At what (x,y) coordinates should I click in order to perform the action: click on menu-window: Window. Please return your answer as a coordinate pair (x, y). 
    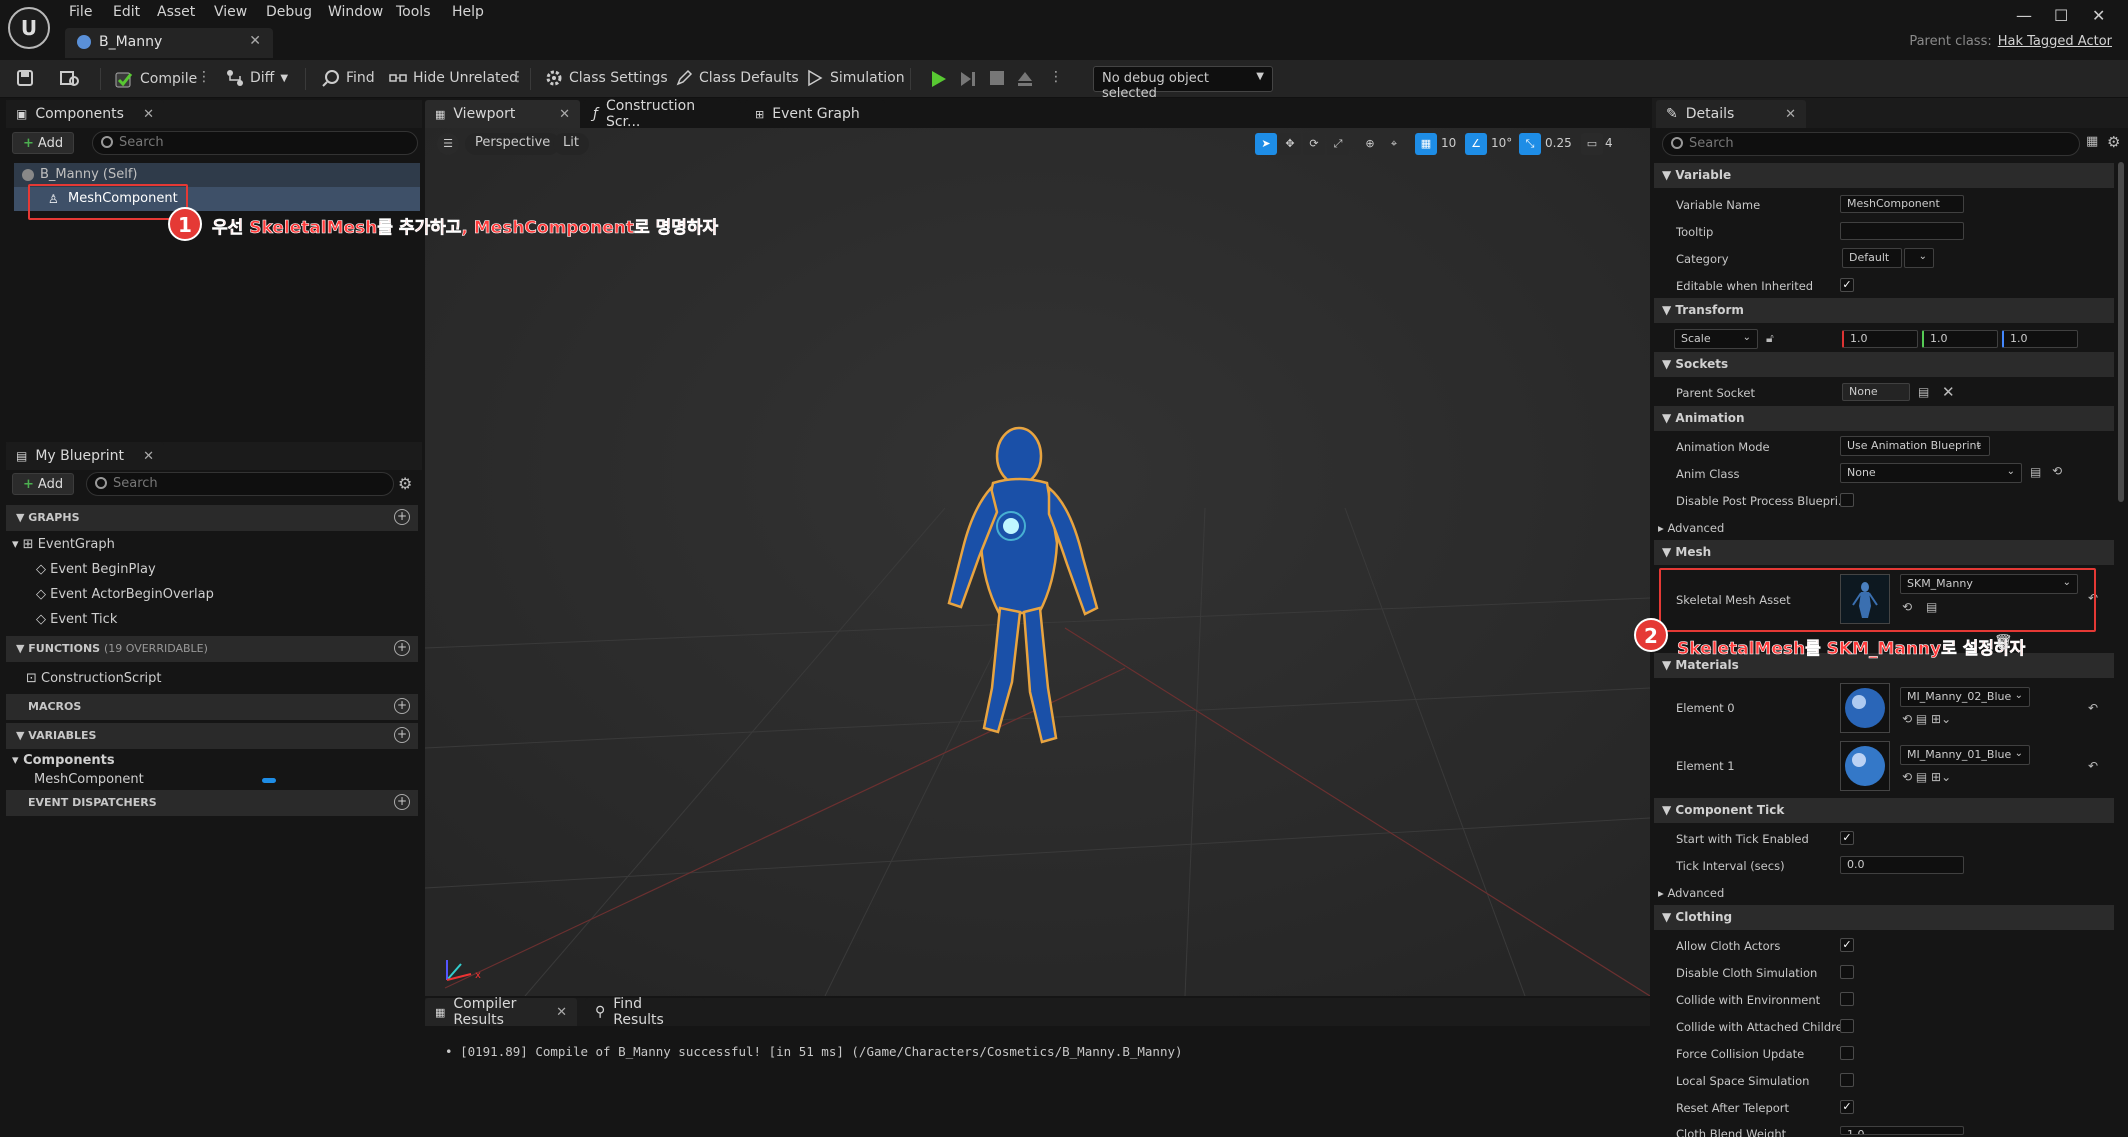
    Looking at the image, I should click on (355, 12).